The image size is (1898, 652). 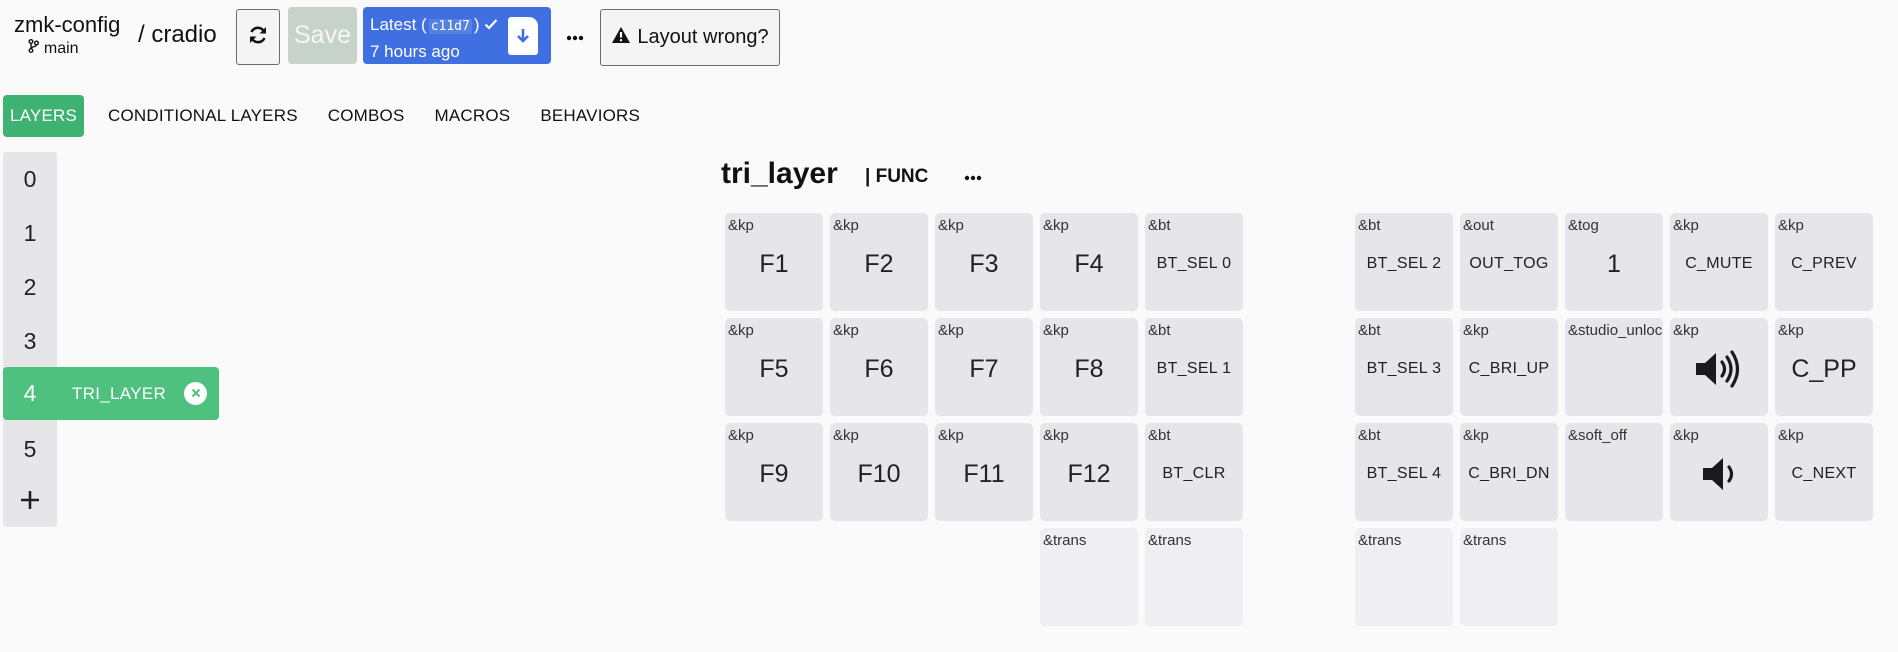 I want to click on key-6: &out OUT_TOG, so click(x=1509, y=262).